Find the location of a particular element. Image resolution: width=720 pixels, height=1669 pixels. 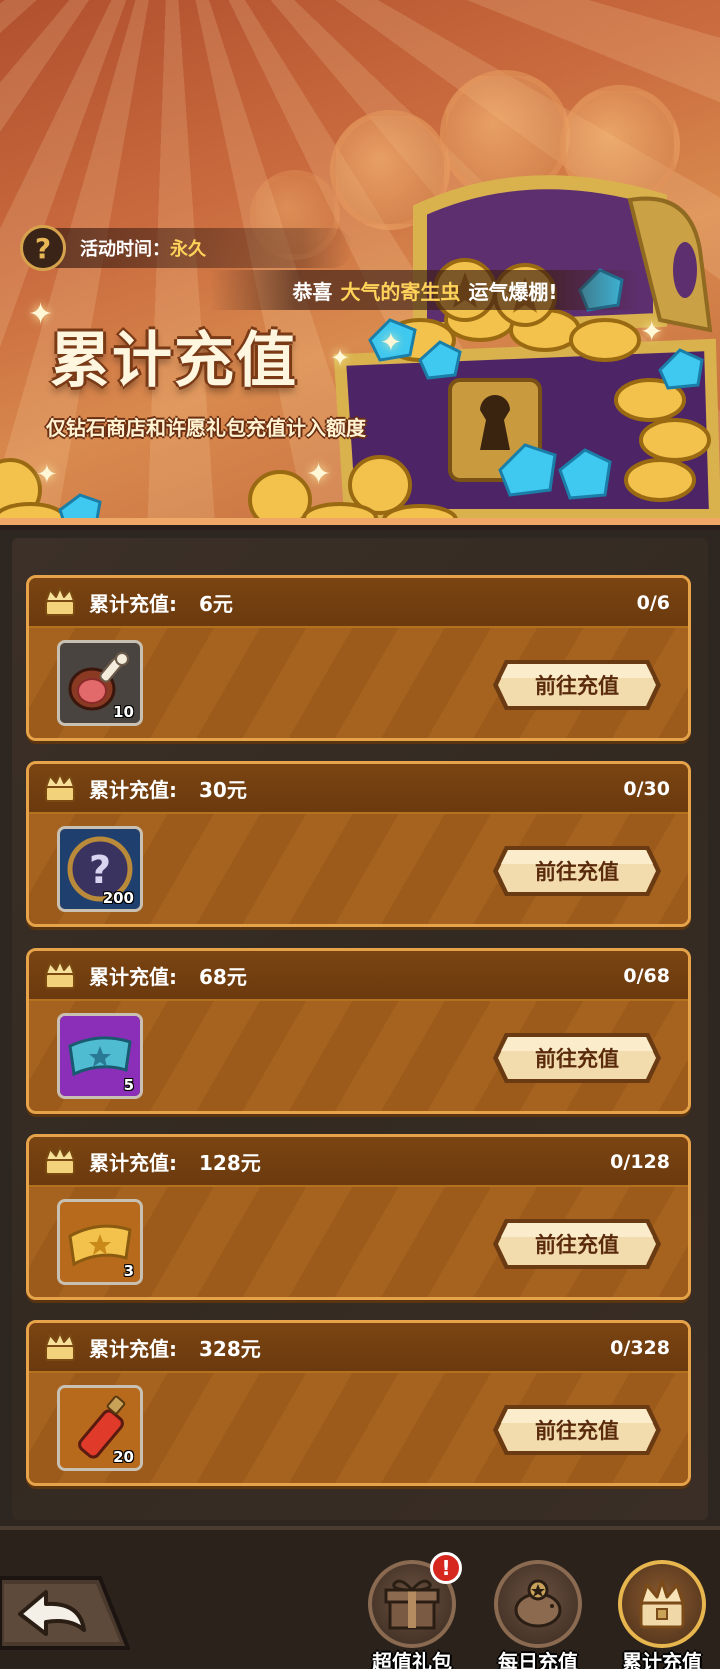

reward-tier-card: 累计充值: 128元 0/128 3 前往充值 is located at coordinates (358, 1217).